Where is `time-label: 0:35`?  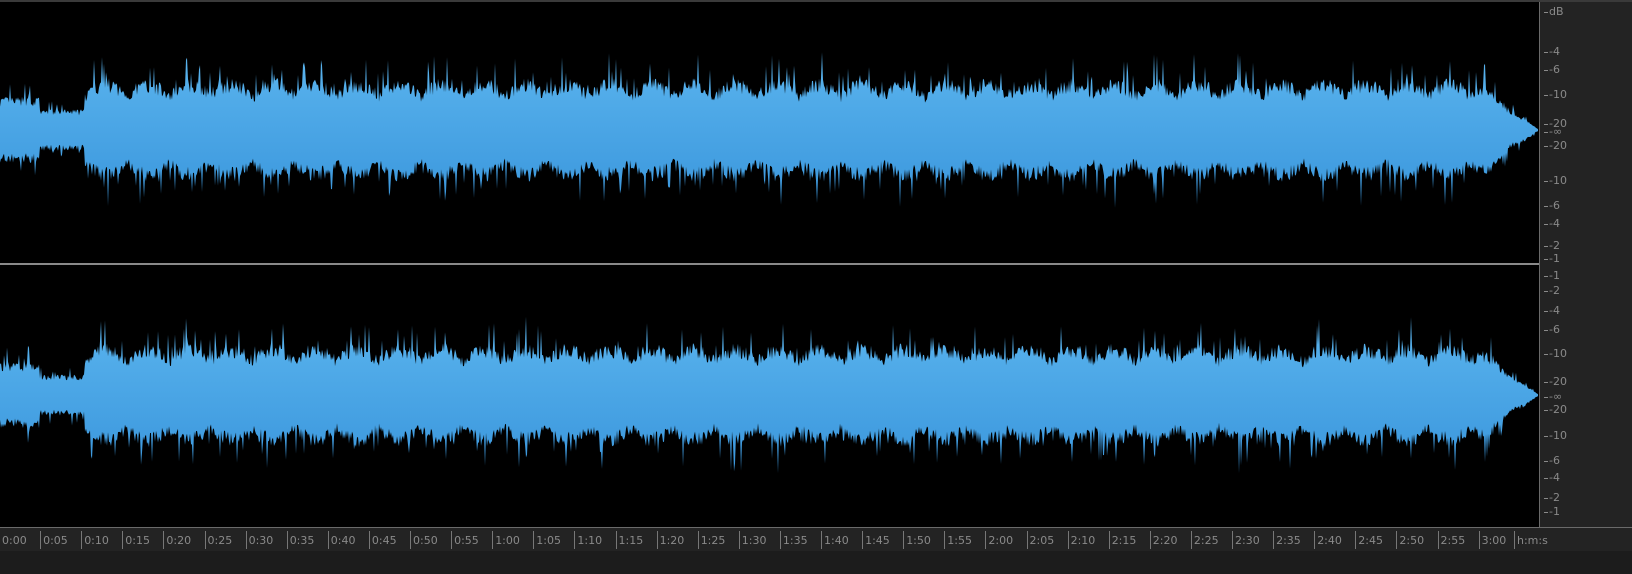 time-label: 0:35 is located at coordinates (300, 540).